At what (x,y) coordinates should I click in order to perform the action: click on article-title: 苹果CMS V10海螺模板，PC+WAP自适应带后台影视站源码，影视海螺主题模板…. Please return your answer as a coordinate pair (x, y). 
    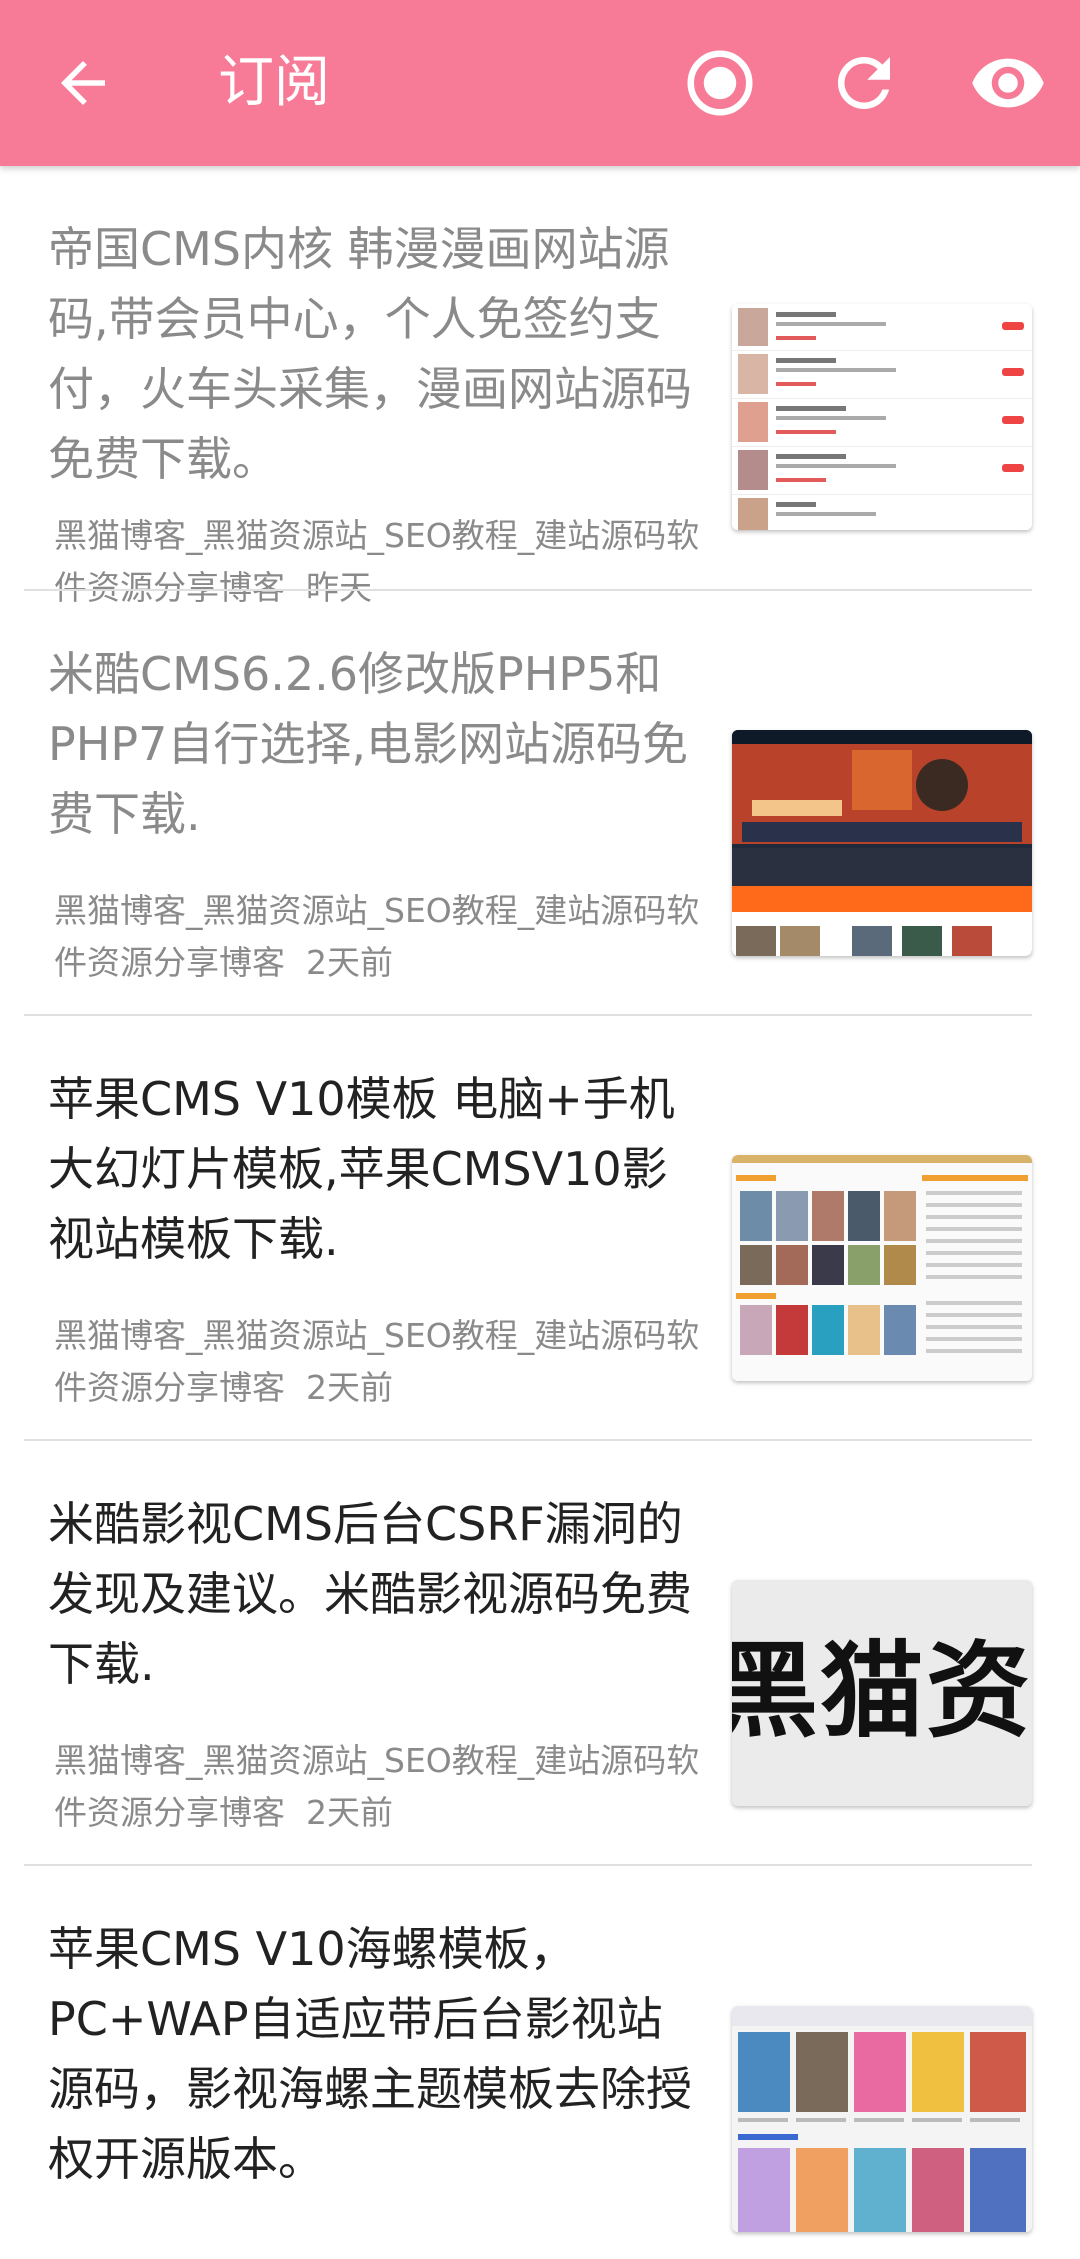
    Looking at the image, I should click on (370, 2054).